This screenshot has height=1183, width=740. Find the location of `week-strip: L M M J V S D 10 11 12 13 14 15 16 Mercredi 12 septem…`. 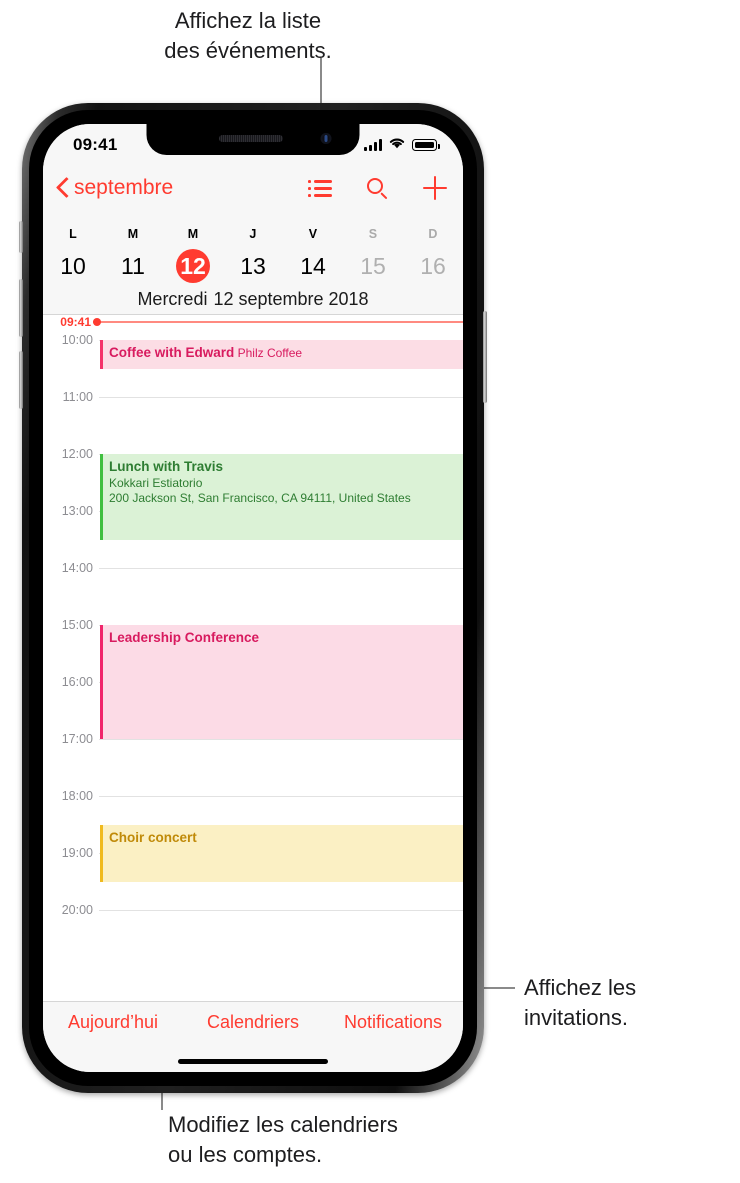

week-strip: L M M J V S D 10 11 12 13 14 15 16 Mercredi 12 septem… is located at coordinates (253, 266).